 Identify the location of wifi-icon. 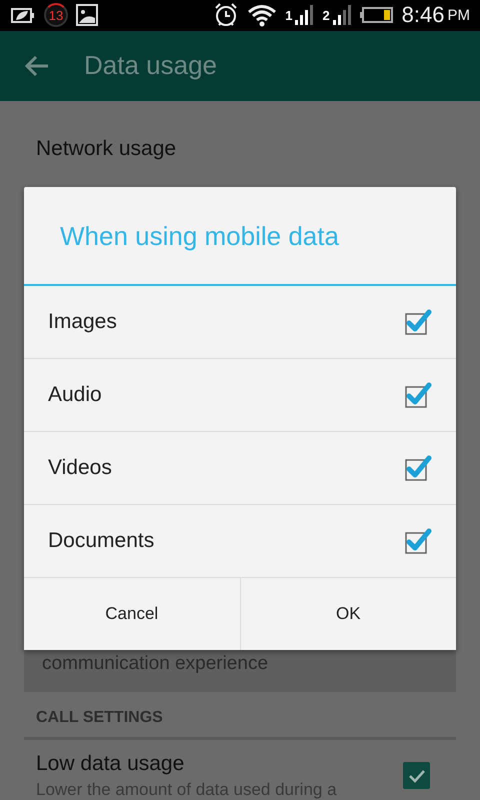
(262, 15).